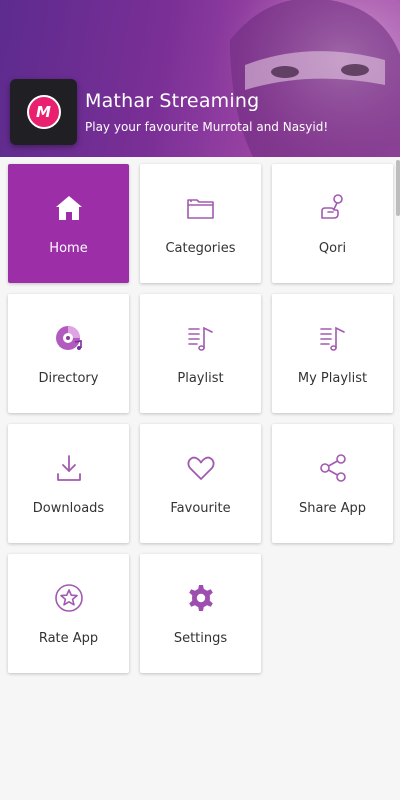  Describe the element at coordinates (333, 468) in the screenshot. I see `share-icon` at that location.